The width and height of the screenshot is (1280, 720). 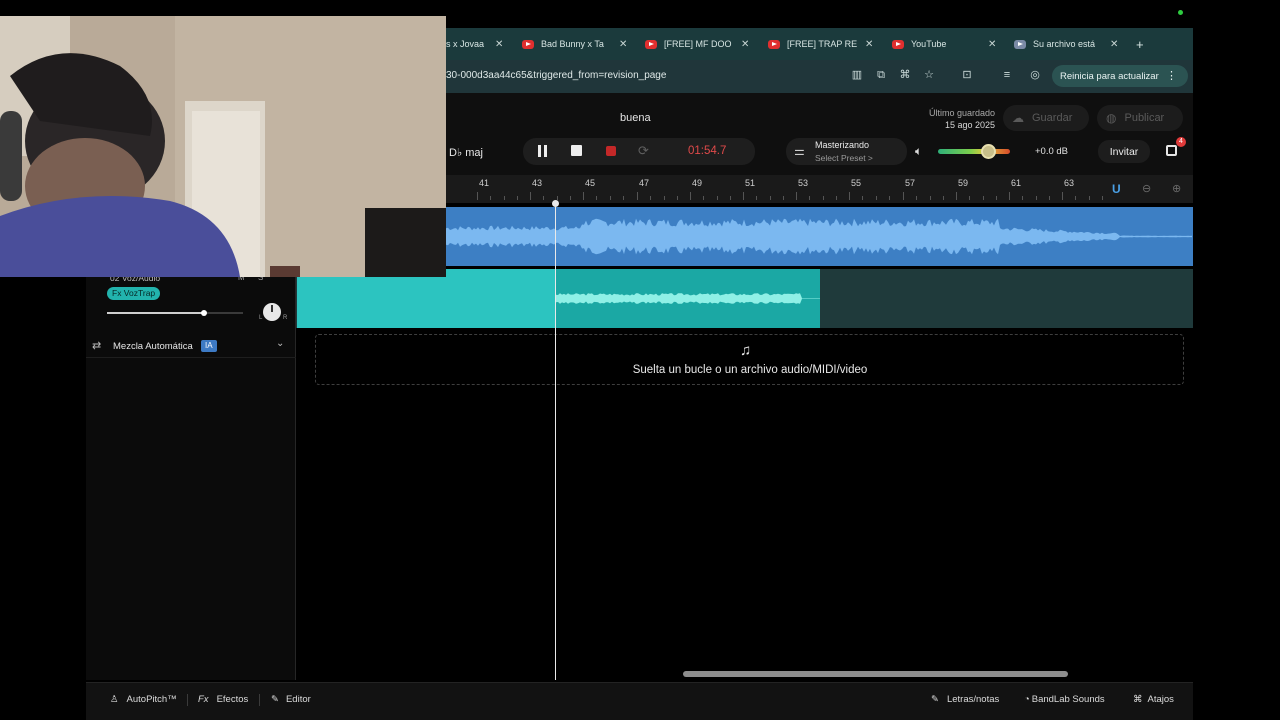 What do you see at coordinates (644, 183) in the screenshot?
I see `ruler-bar-label: 47` at bounding box center [644, 183].